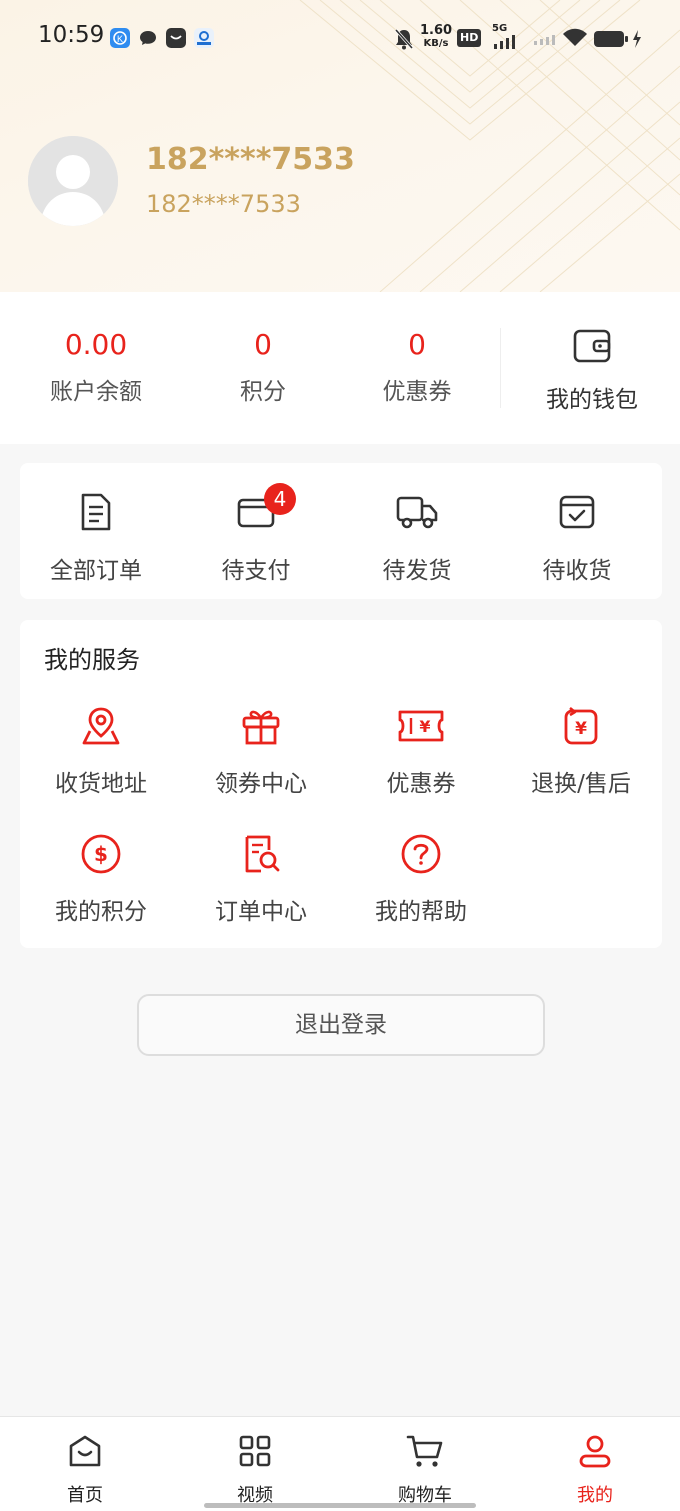 This screenshot has height=1511, width=680. I want to click on account-stats-card: 0.00 账户余额 0 积分 0 优惠券 我的钱包, so click(340, 368).